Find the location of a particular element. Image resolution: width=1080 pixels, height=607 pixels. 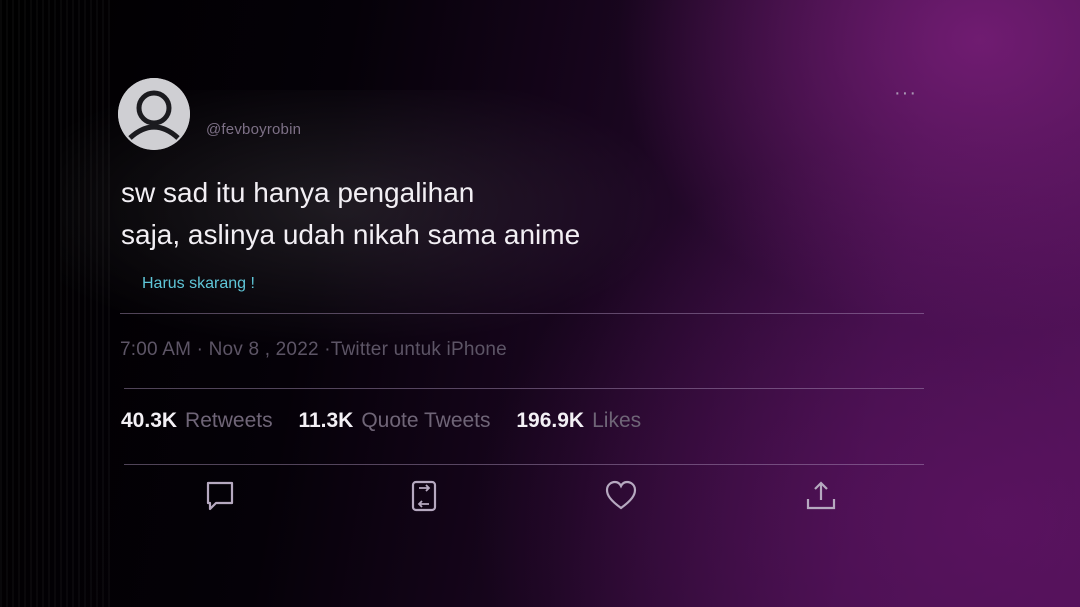

retweets-label: Retweets is located at coordinates (229, 420).